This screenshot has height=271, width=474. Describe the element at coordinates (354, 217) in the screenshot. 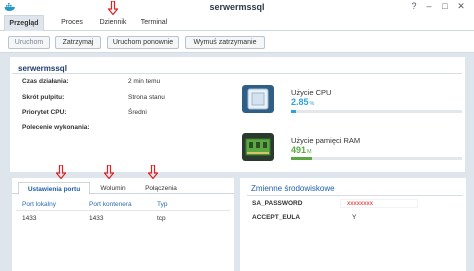

I see `env-value-accept-eula: Y` at that location.